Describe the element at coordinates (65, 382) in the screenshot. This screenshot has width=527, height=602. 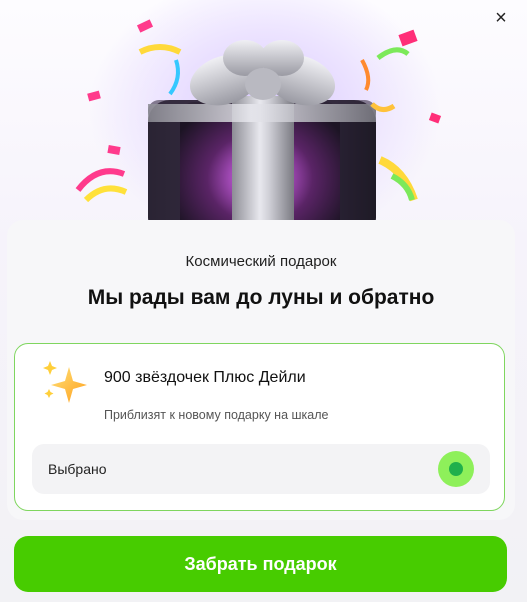
I see `sparkle-stars-icon` at that location.